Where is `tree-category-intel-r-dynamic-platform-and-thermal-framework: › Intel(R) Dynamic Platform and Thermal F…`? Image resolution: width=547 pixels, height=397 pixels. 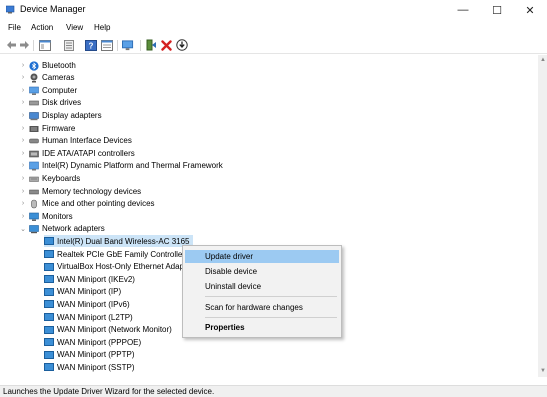
tree-category-intel-r-dynamic-platform-and-thermal-framework: › Intel(R) Dynamic Platform and Thermal F… is located at coordinates (121, 166).